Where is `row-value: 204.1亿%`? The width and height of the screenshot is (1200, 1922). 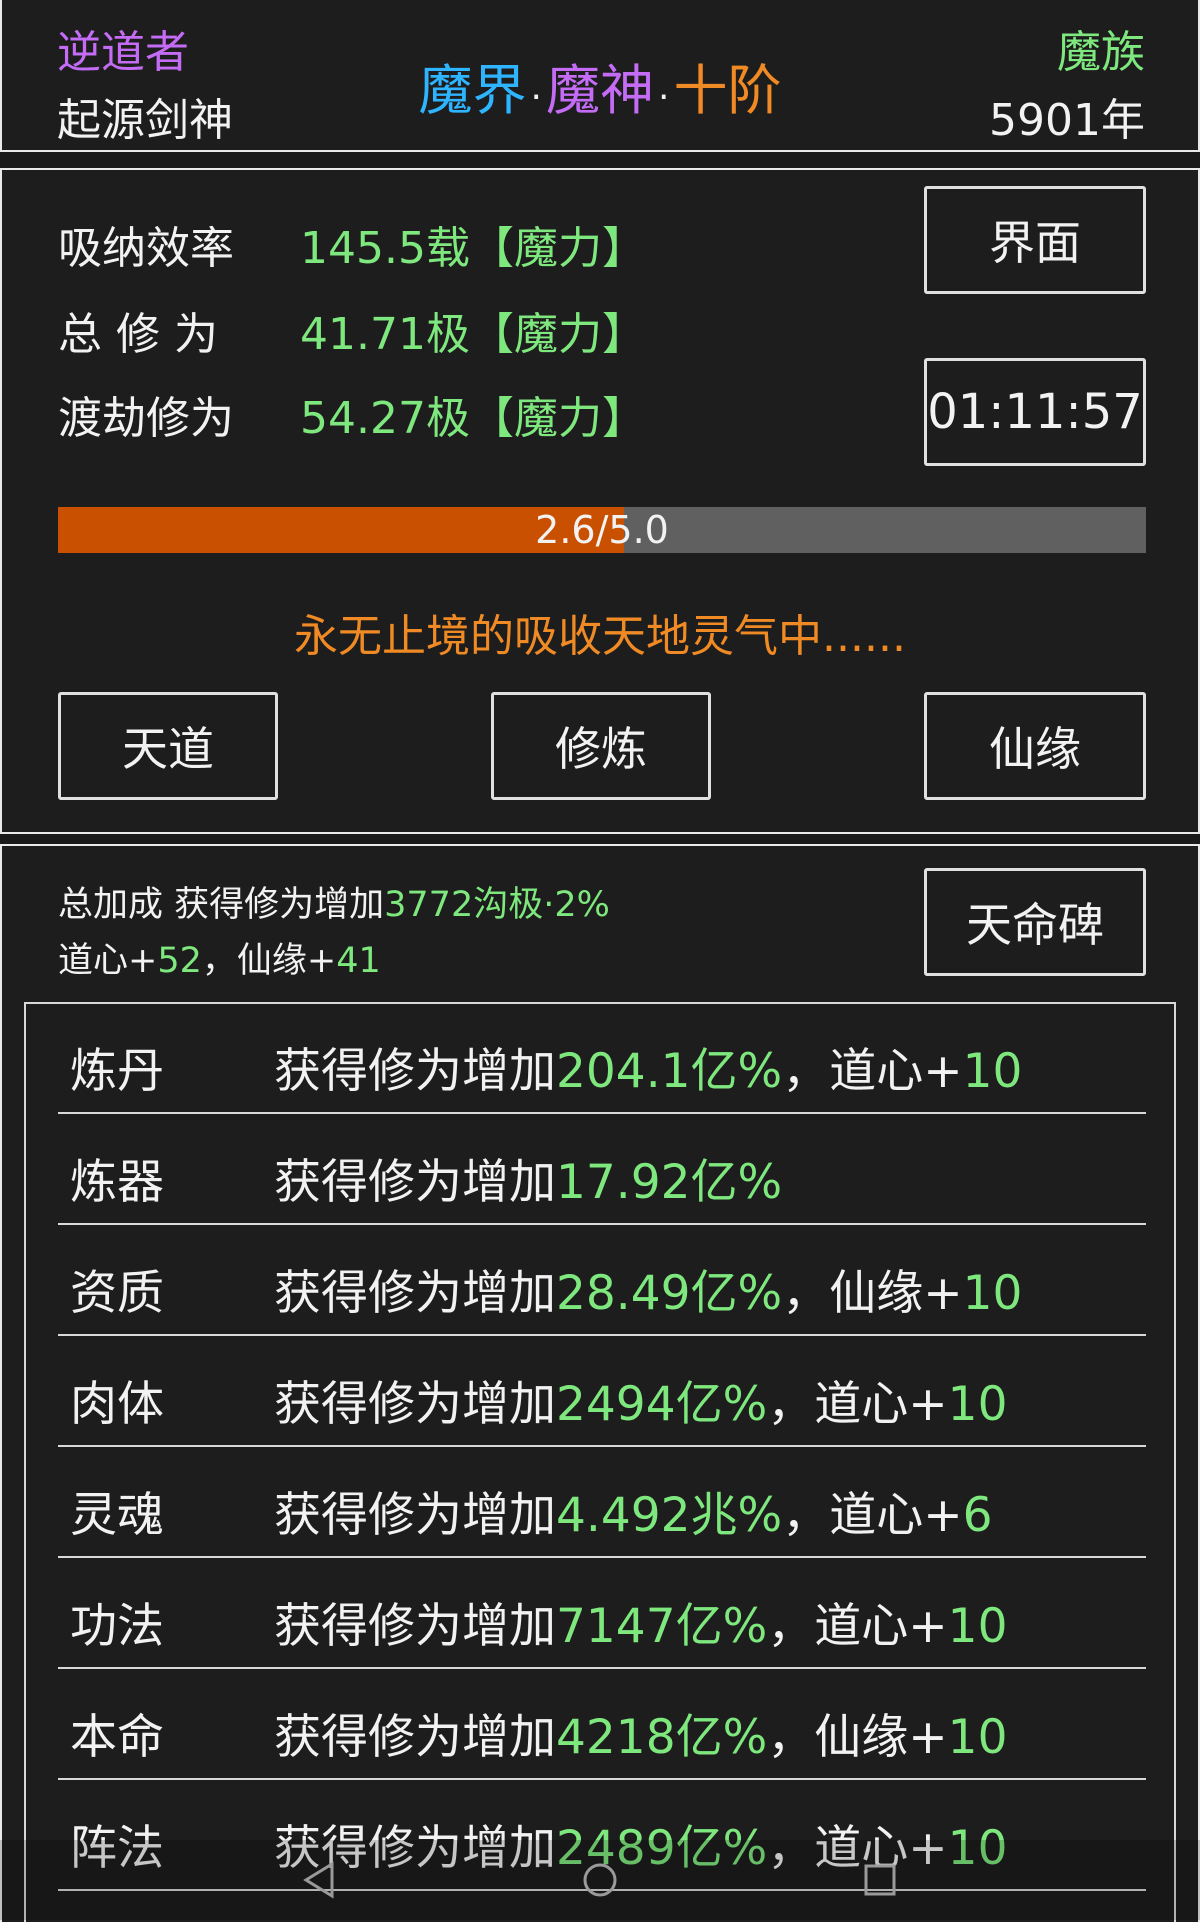 row-value: 204.1亿% is located at coordinates (669, 1071).